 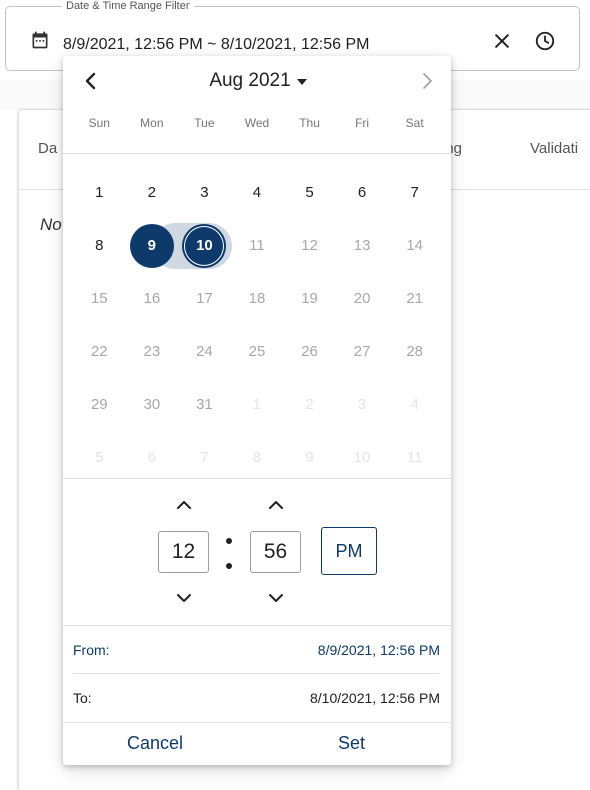 I want to click on minute-increment-chevron-up-icon, so click(x=276, y=505).